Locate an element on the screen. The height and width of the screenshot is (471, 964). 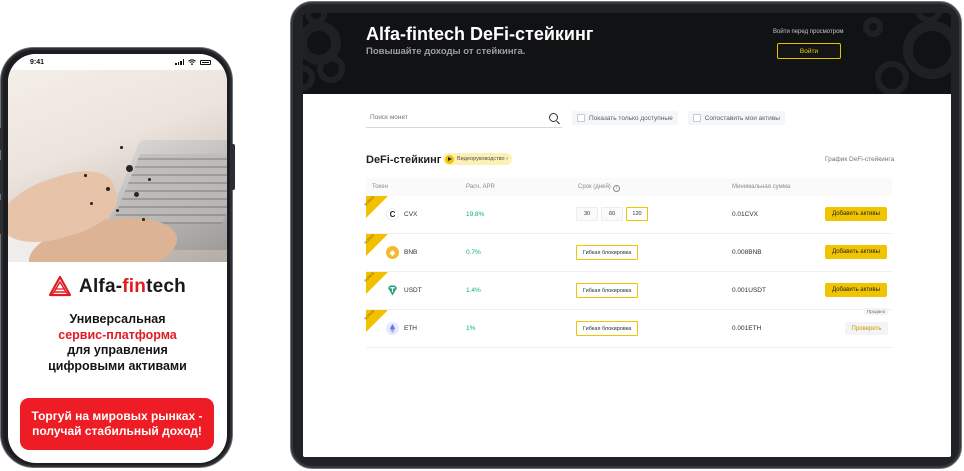
tagline-line-4: цифровыми активами is located at coordinates (117, 365).